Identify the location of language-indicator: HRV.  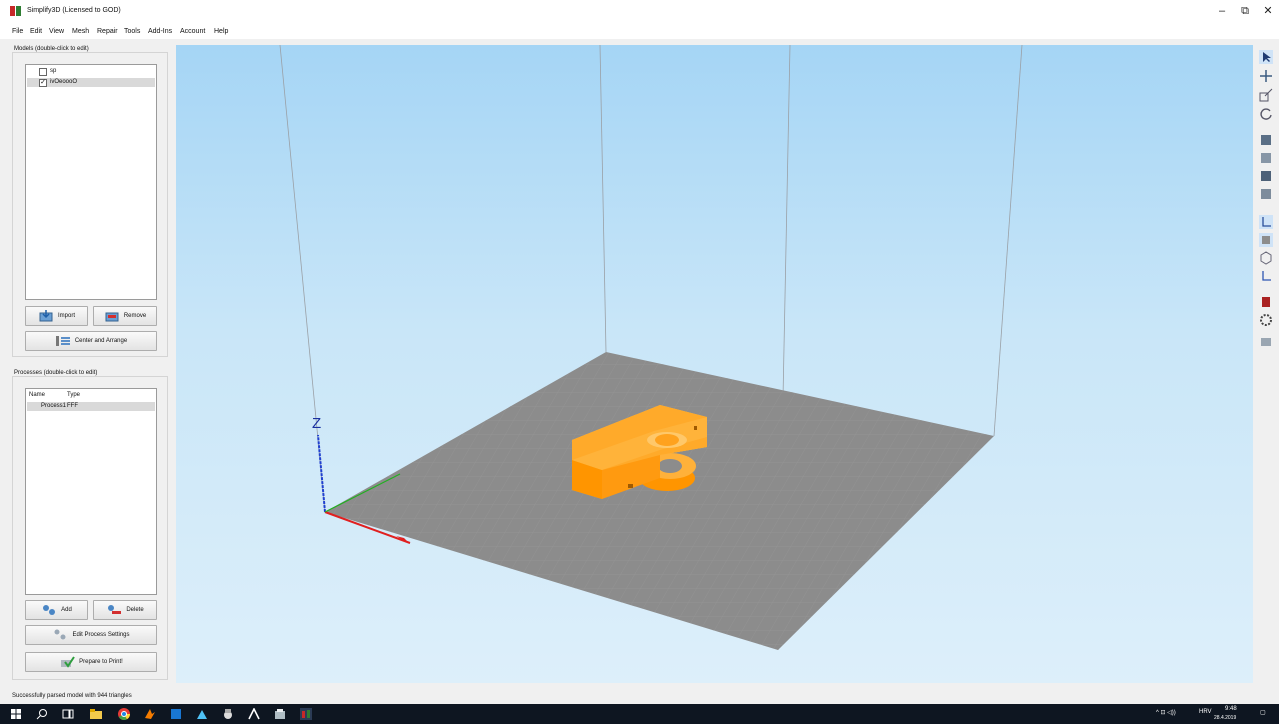
(1205, 712).